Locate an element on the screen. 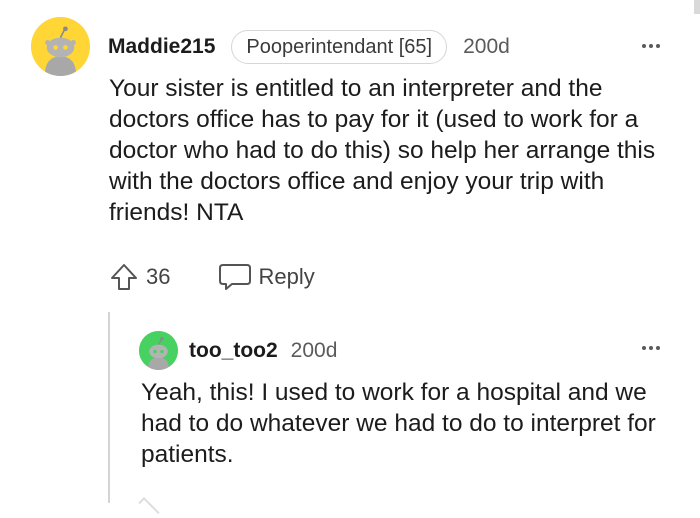 Image resolution: width=700 pixels, height=518 pixels. username: too_too2 is located at coordinates (233, 351).